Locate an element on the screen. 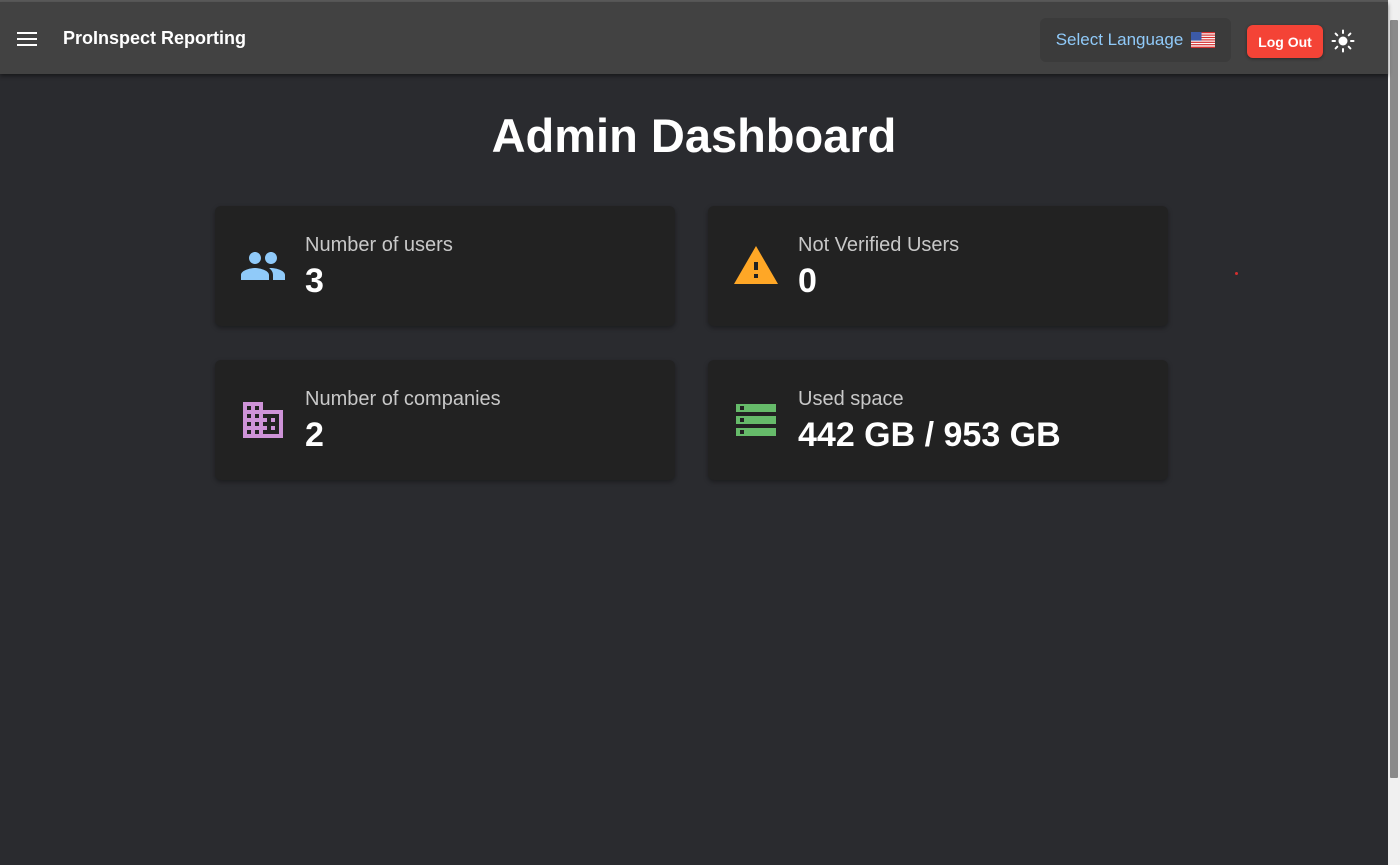 The height and width of the screenshot is (865, 1400). hamburger-menu-icon is located at coordinates (27, 39).